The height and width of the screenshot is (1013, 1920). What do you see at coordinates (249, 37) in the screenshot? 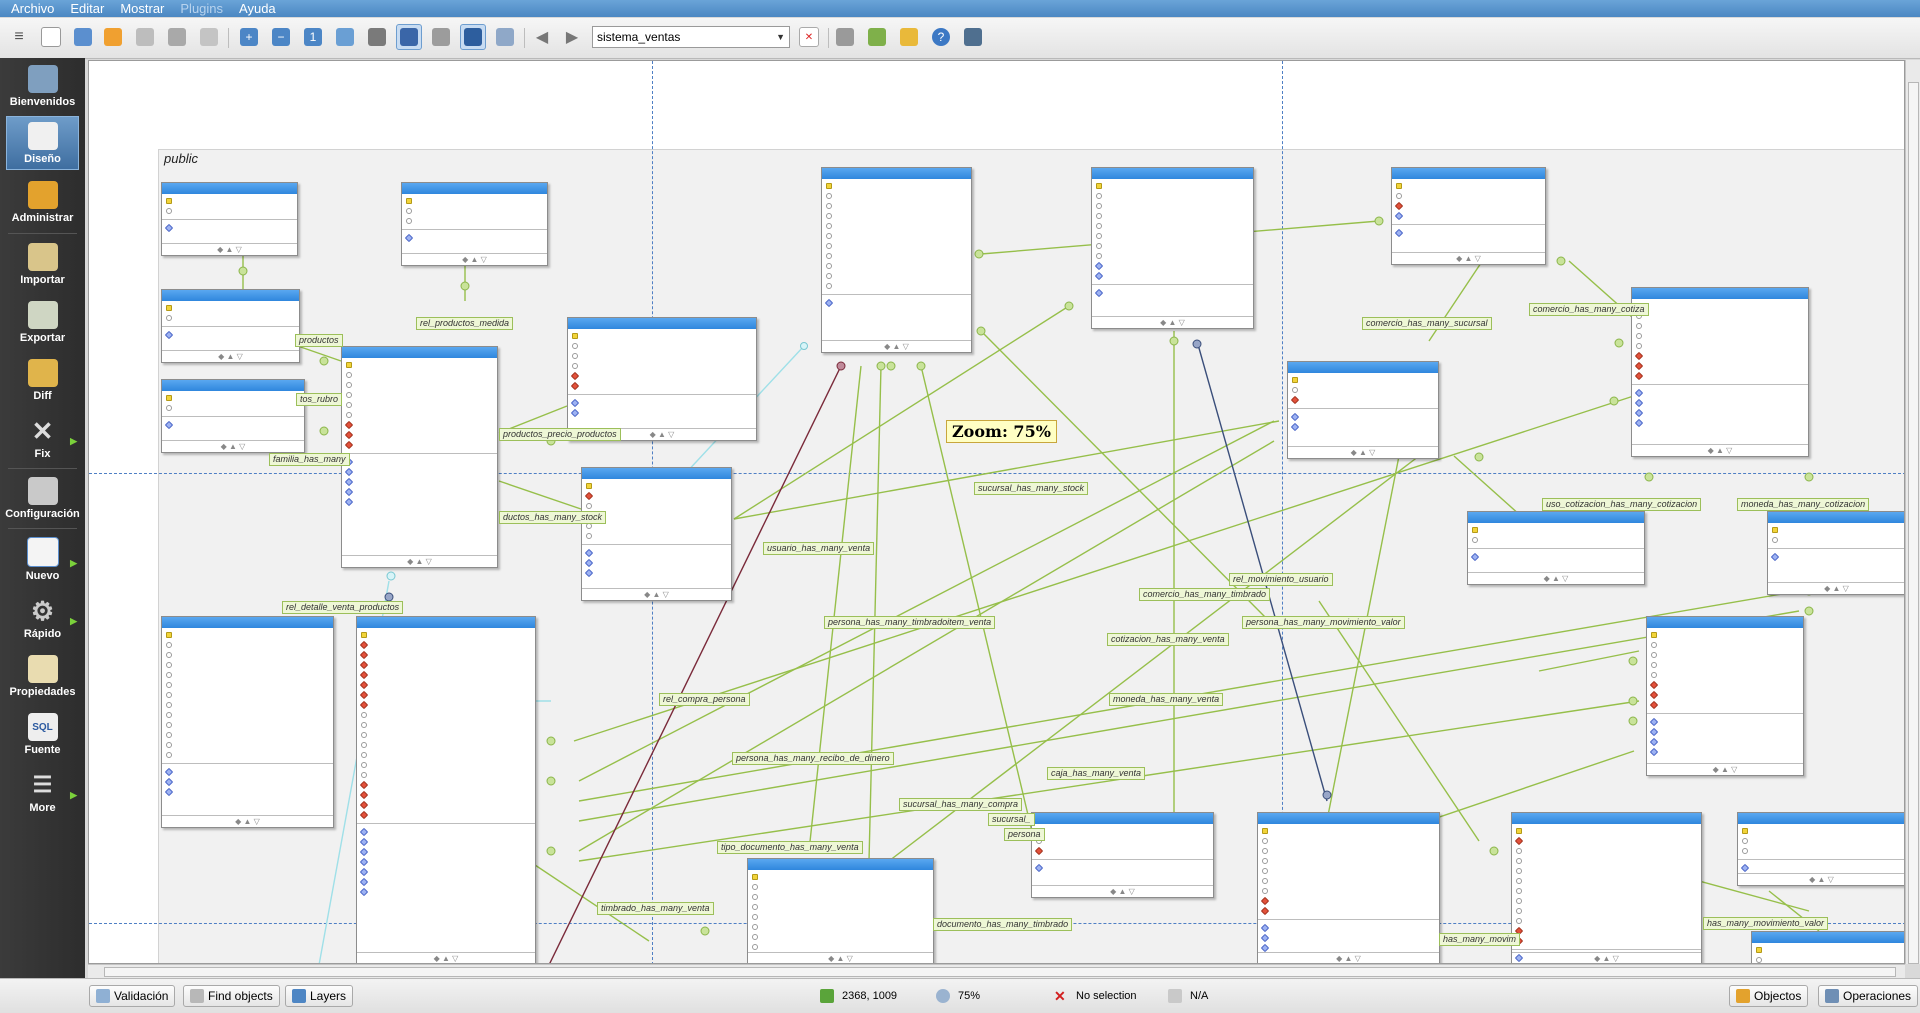
I see `zoom-in-icon: +` at bounding box center [249, 37].